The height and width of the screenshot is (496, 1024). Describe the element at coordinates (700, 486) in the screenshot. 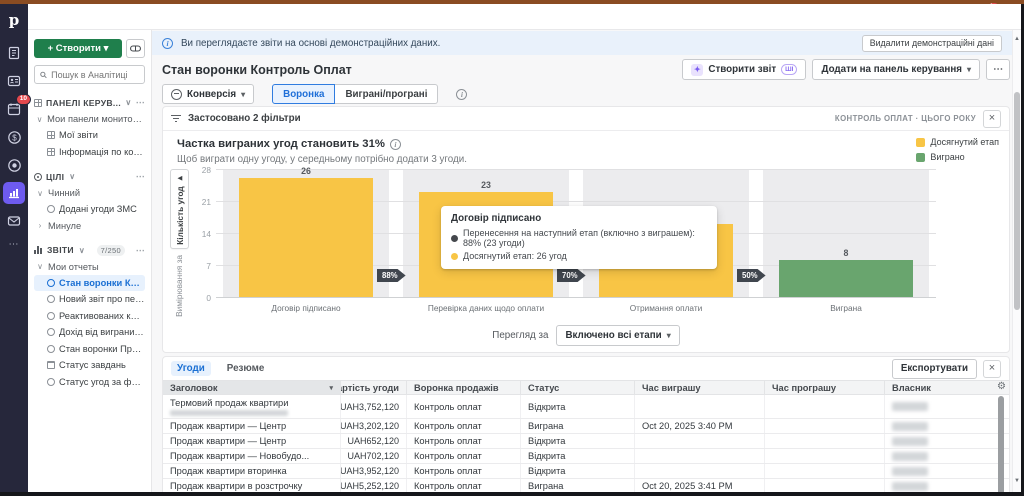

I see `deal-won-time: Oct 20, 2025 3:41 PM` at that location.